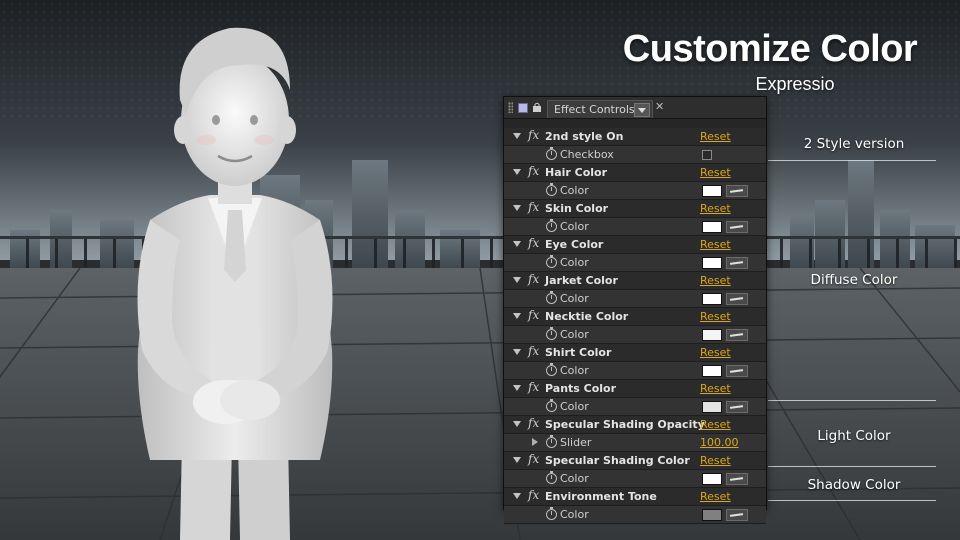 The height and width of the screenshot is (540, 960). What do you see at coordinates (635, 443) in the screenshot?
I see `property-row: Slider 100.00` at bounding box center [635, 443].